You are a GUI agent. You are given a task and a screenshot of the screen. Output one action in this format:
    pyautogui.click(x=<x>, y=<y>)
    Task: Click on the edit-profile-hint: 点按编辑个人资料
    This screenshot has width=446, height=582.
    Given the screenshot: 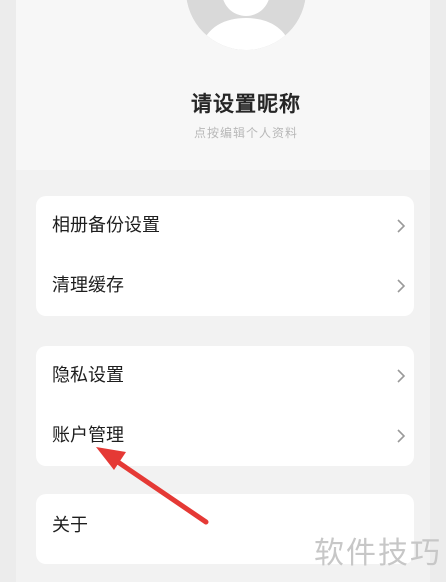 What is the action you would take?
    pyautogui.click(x=245, y=133)
    